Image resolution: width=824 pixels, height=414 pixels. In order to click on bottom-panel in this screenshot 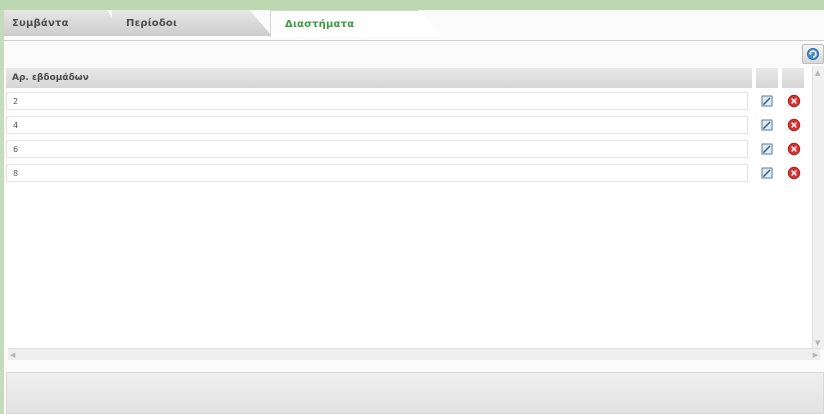, I will do `click(415, 393)`.